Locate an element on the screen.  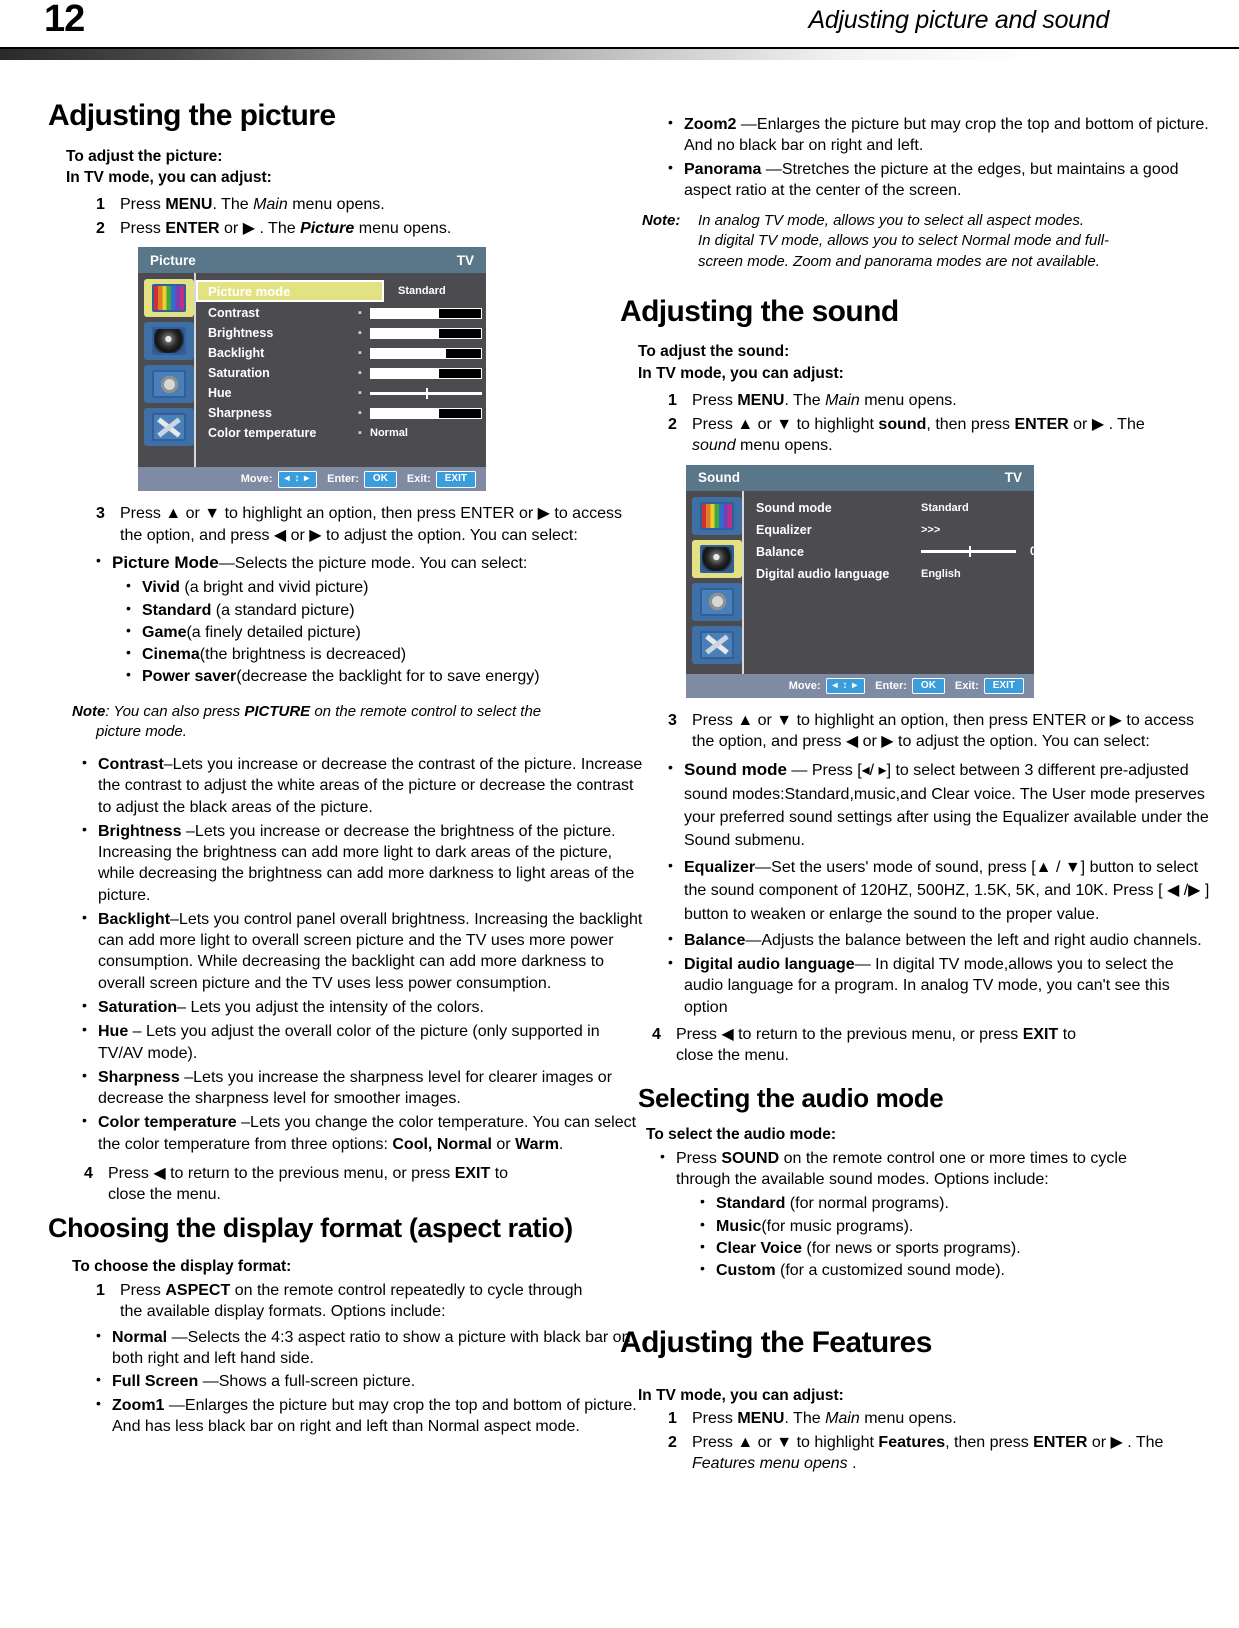
step-italic: Main is located at coordinates (270, 205).